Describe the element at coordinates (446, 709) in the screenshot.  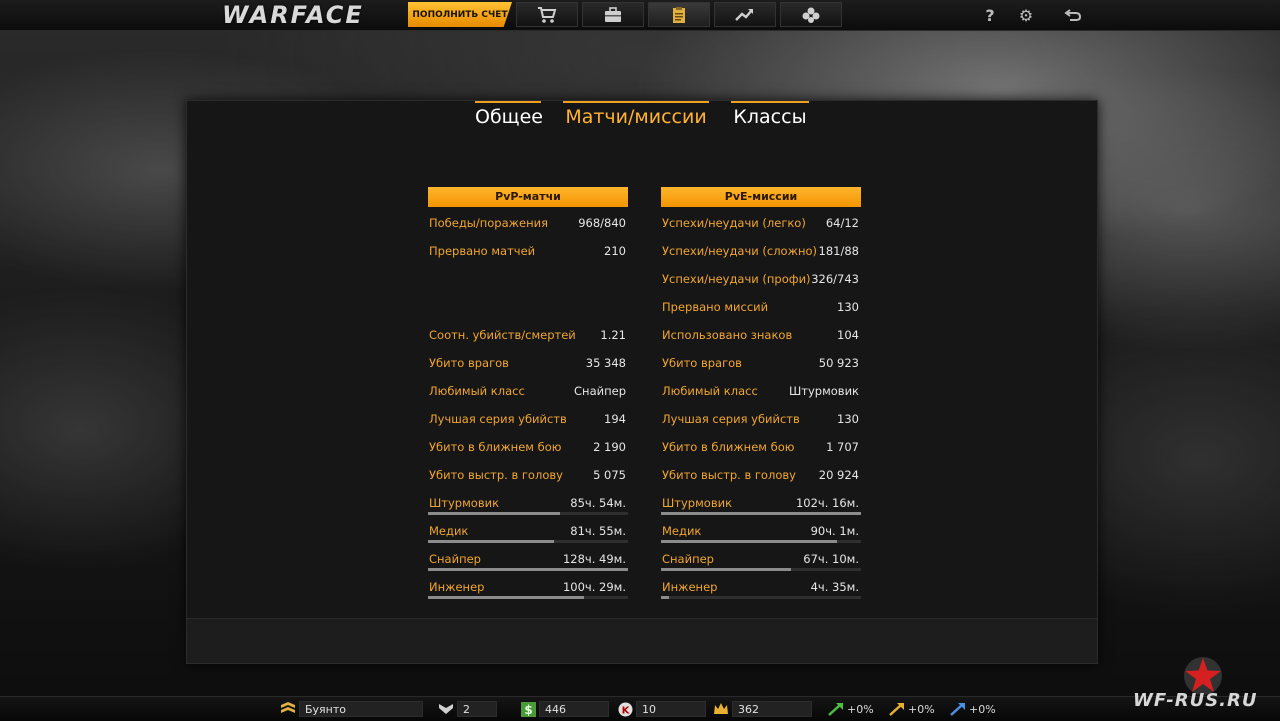
I see `rank-badge-icon` at that location.